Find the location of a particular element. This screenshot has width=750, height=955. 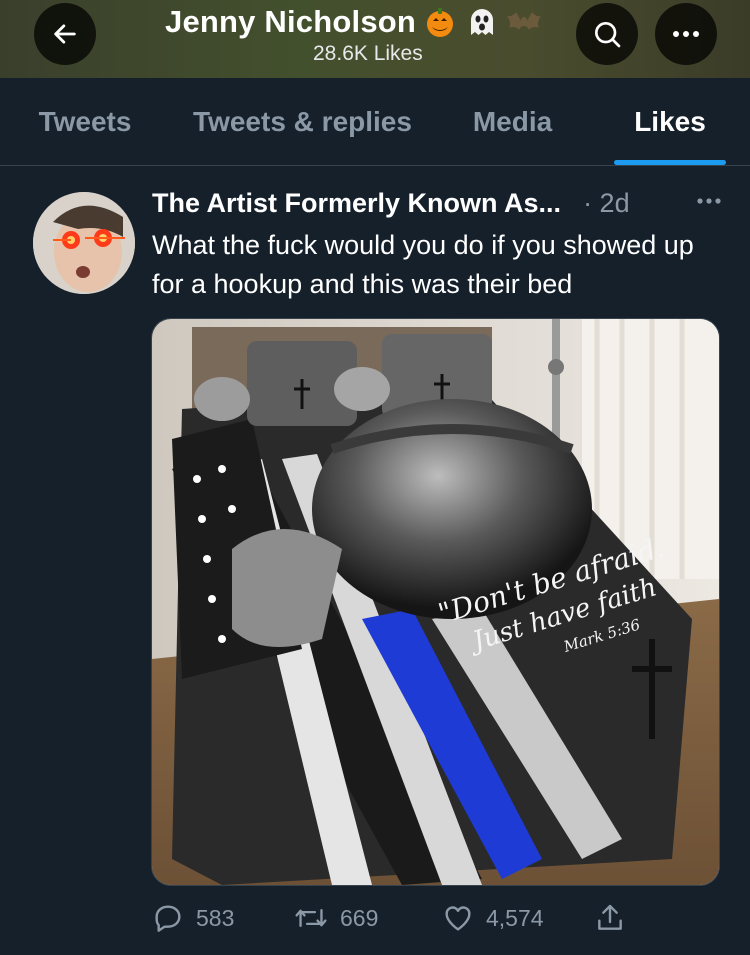

reply-button: 583 is located at coordinates (193, 918).